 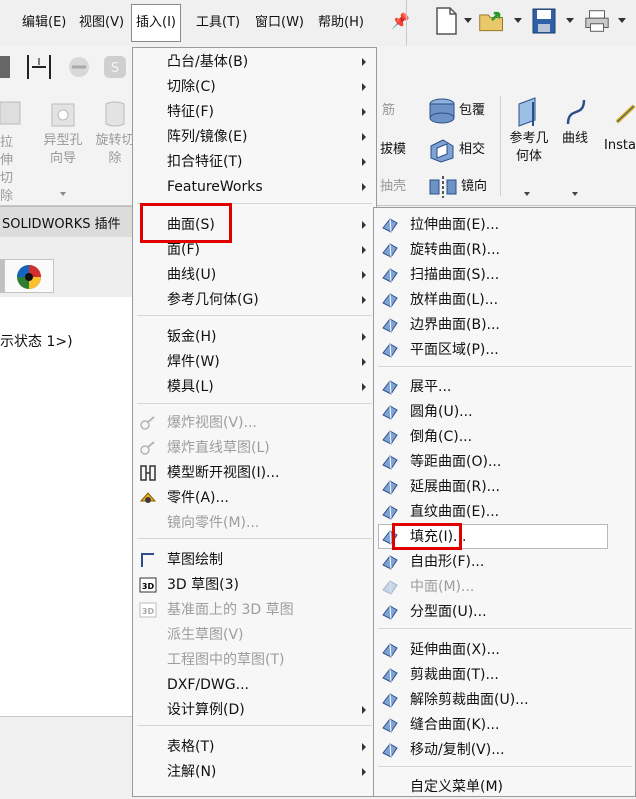 I want to click on curves-icon, so click(x=576, y=112).